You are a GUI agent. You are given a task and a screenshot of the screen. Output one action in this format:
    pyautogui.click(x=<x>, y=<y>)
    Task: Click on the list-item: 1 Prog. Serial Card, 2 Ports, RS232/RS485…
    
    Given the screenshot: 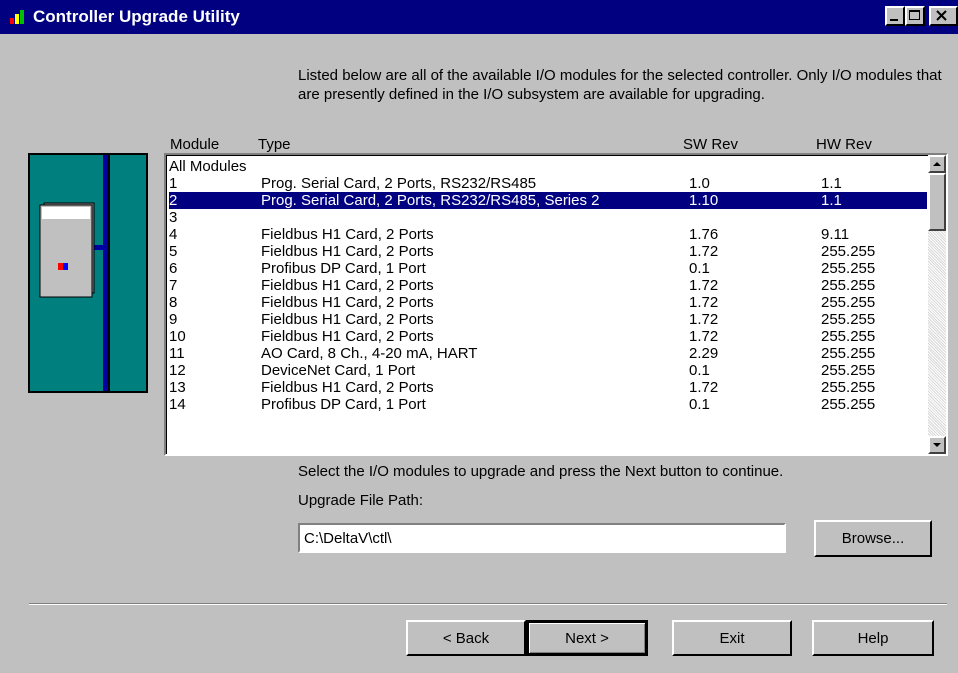 What is the action you would take?
    pyautogui.click(x=548, y=183)
    